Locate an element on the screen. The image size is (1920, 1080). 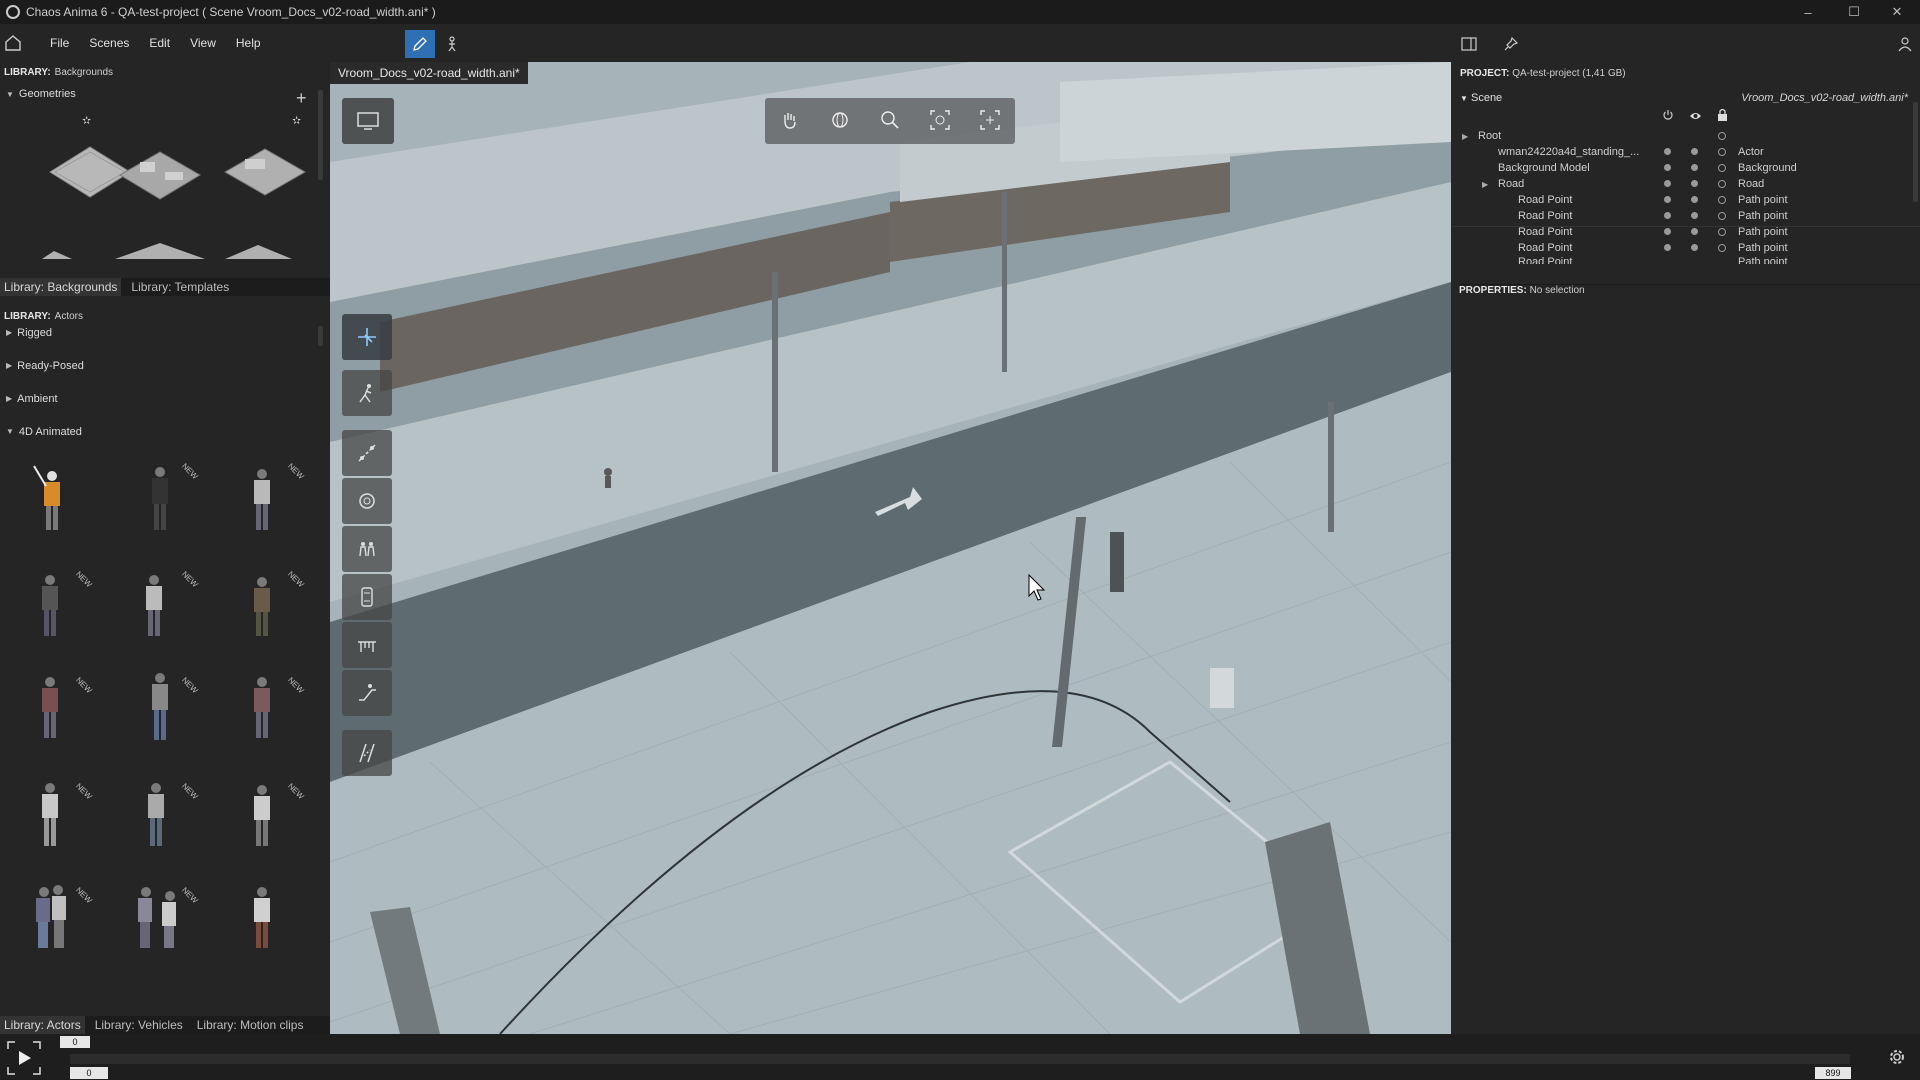
home-icon is located at coordinates (13, 43).